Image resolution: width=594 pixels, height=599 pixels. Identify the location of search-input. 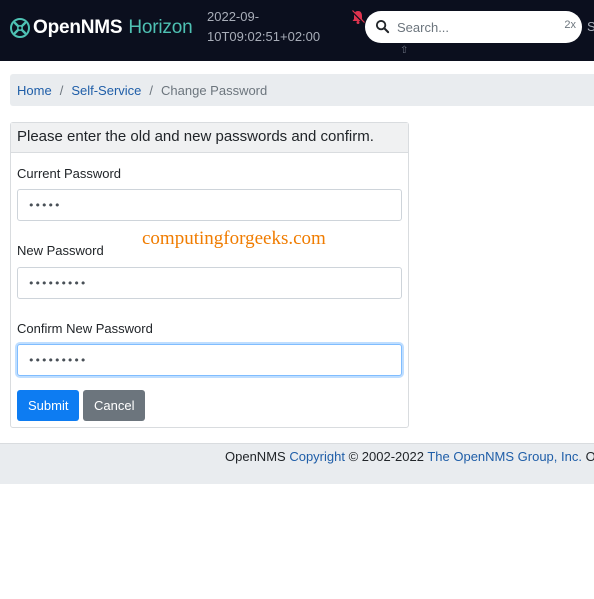
(472, 27).